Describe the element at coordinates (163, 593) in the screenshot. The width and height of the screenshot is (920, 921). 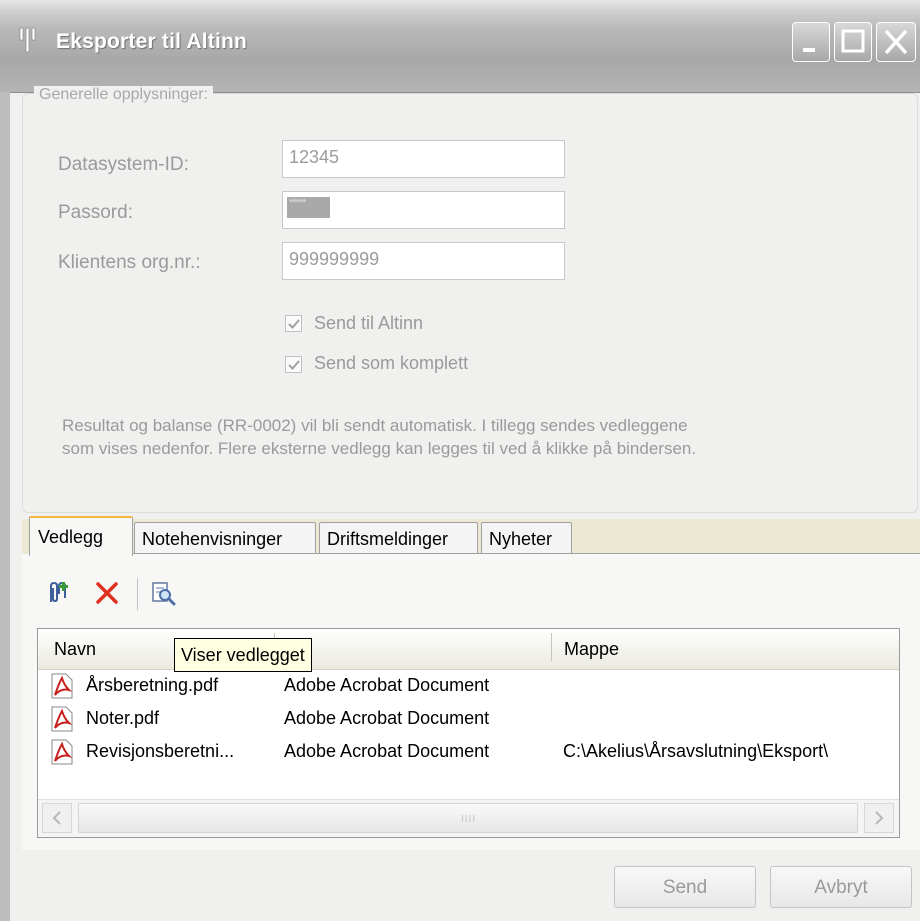
I see `preview-icon` at that location.